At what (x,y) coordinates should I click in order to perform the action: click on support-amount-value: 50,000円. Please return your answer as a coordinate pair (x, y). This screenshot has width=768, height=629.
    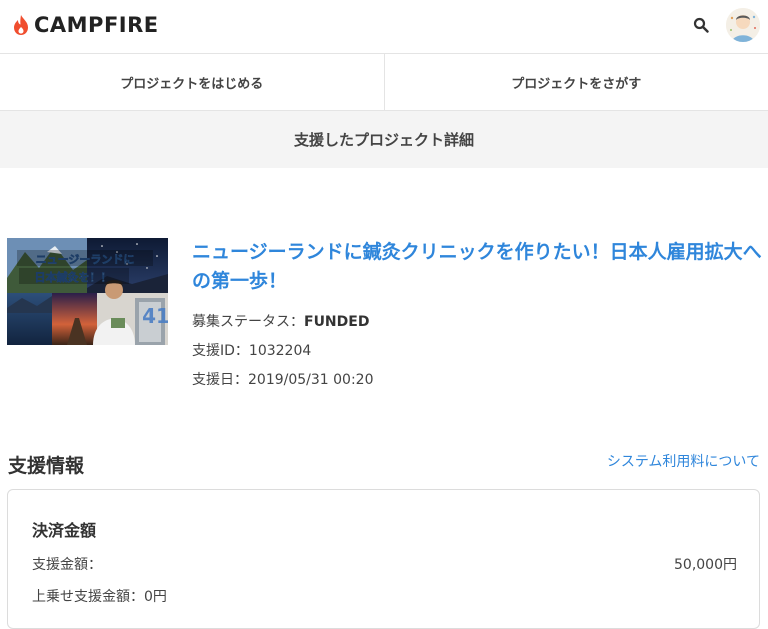
    Looking at the image, I should click on (705, 564).